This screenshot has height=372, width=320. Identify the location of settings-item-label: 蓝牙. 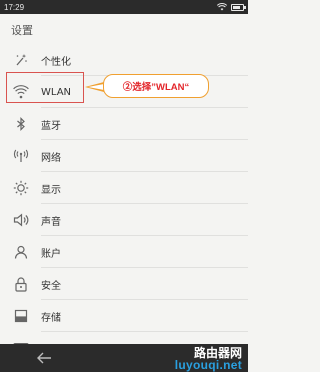
(51, 126).